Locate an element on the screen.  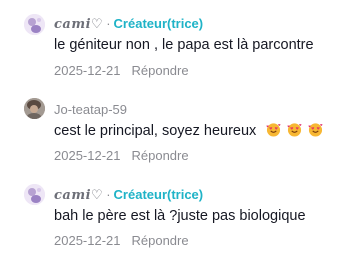
comment-header: Jo-teatap-59 is located at coordinates (90, 110).